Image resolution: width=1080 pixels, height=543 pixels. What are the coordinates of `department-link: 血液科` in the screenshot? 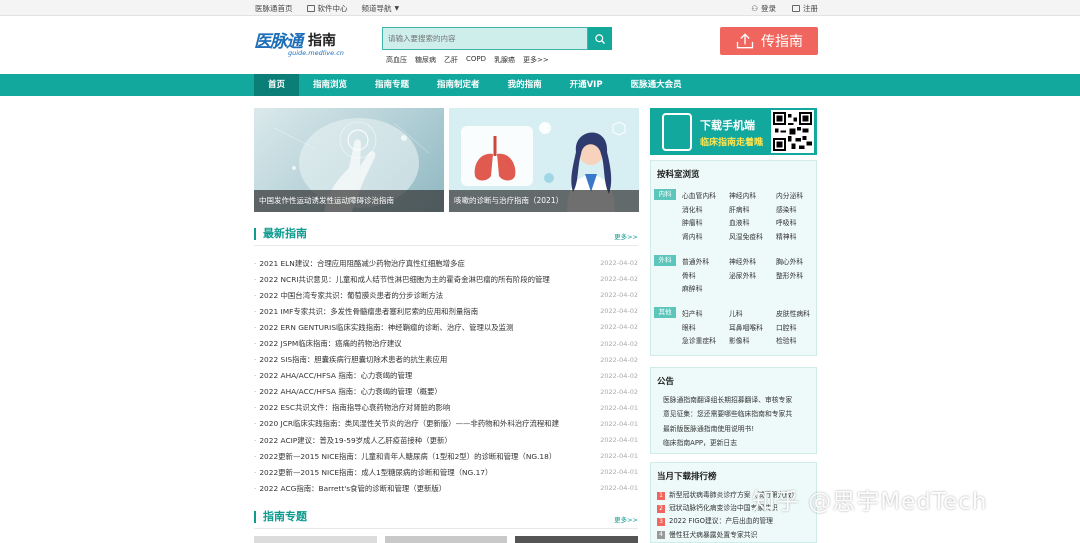 It's located at (752, 222).